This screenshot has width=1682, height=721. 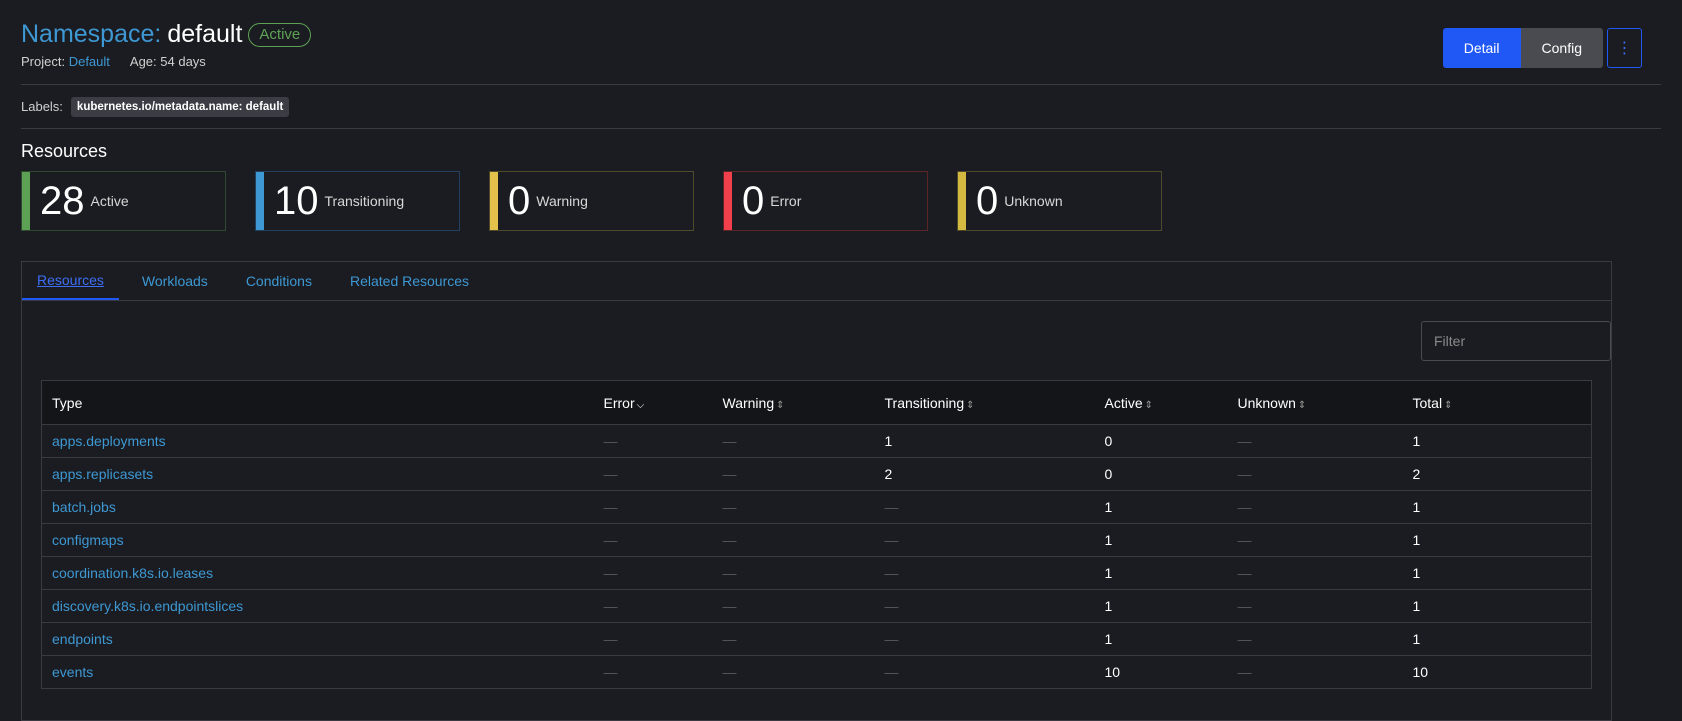 I want to click on table-row: configmaps — — — 1 — 1, so click(x=816, y=540).